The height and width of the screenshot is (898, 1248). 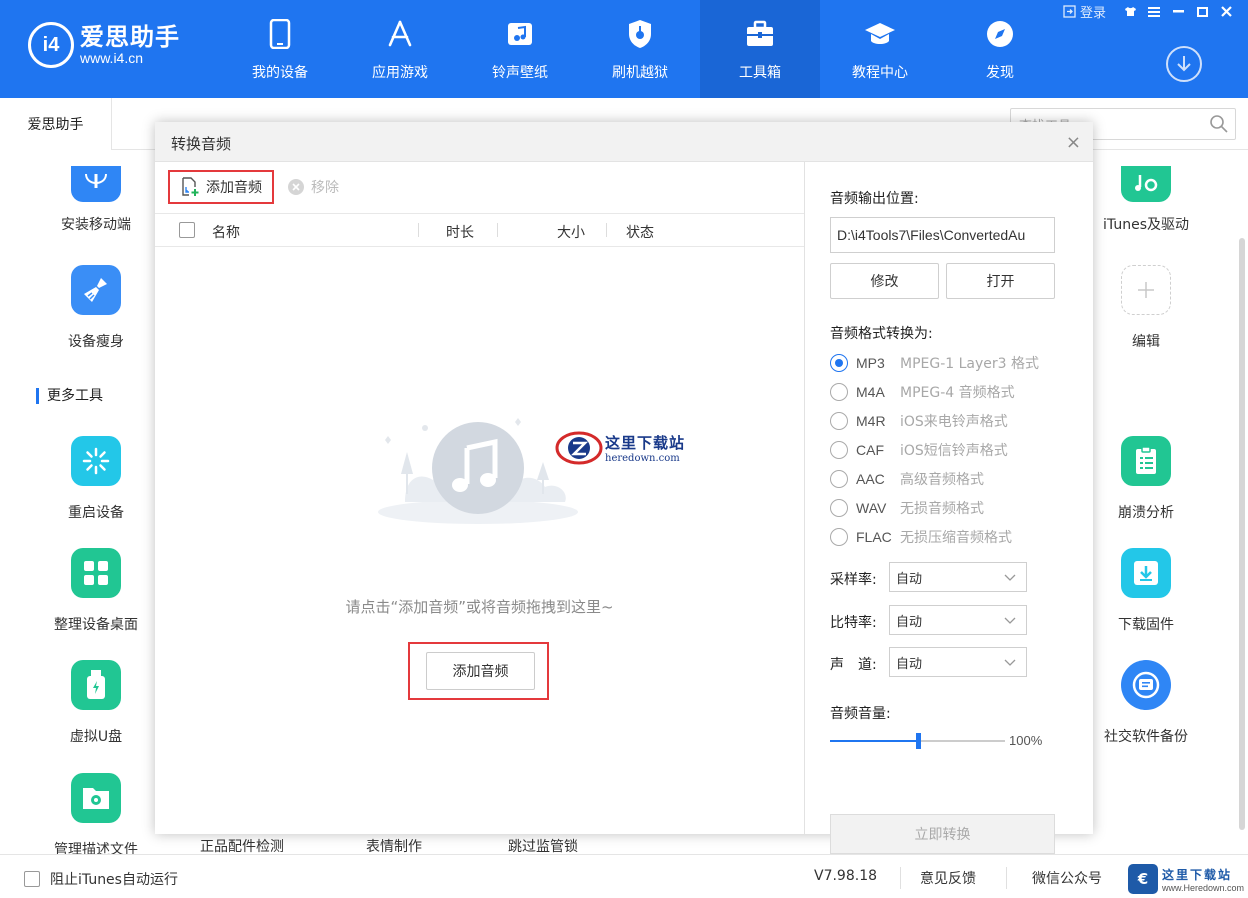 I want to click on add-audio-button: 添加音频, so click(x=221, y=187).